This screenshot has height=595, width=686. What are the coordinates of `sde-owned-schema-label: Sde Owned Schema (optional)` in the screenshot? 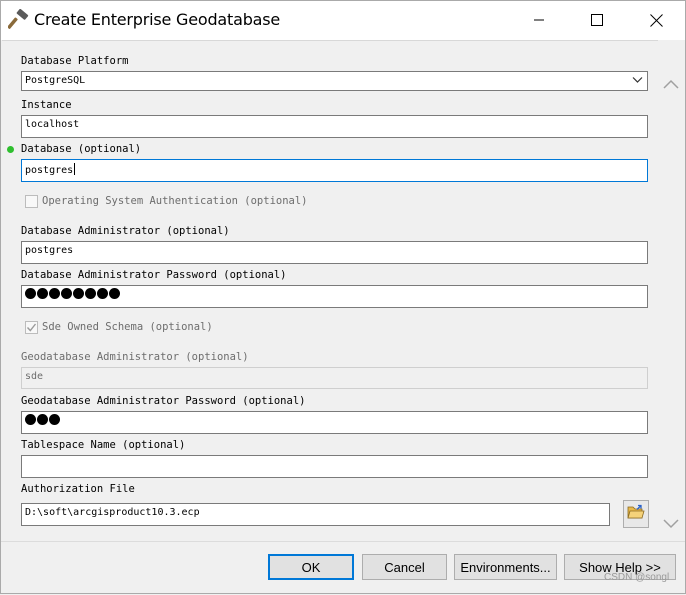 It's located at (127, 327).